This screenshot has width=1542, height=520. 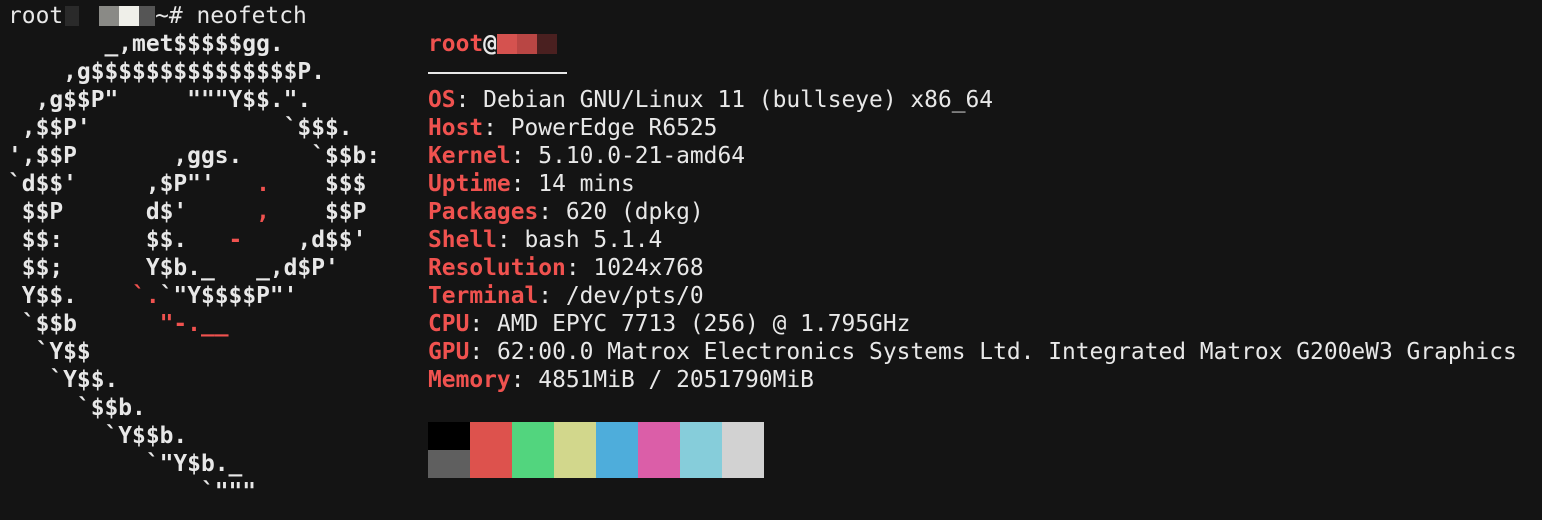 What do you see at coordinates (648, 268) in the screenshot?
I see `field-value: 1024x768` at bounding box center [648, 268].